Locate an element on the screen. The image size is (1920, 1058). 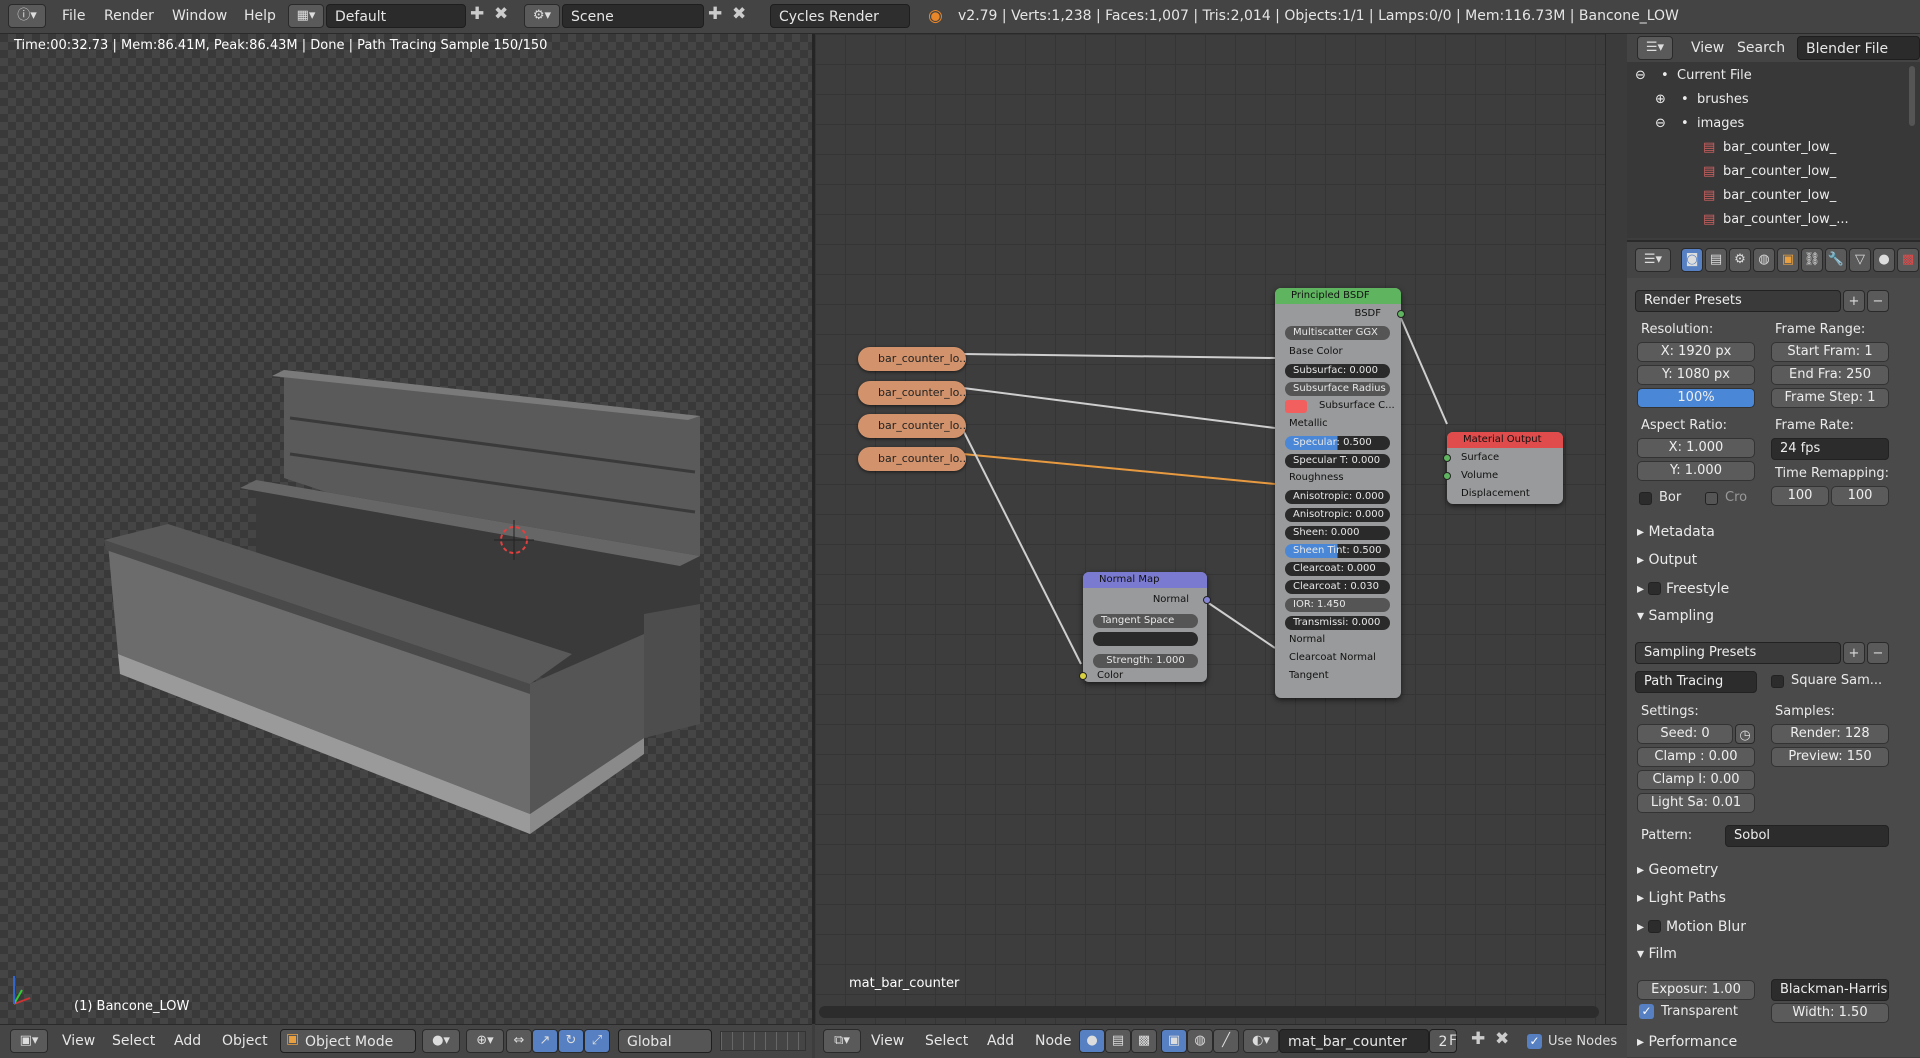
seed-field: Seed: 0 is located at coordinates (1685, 734).